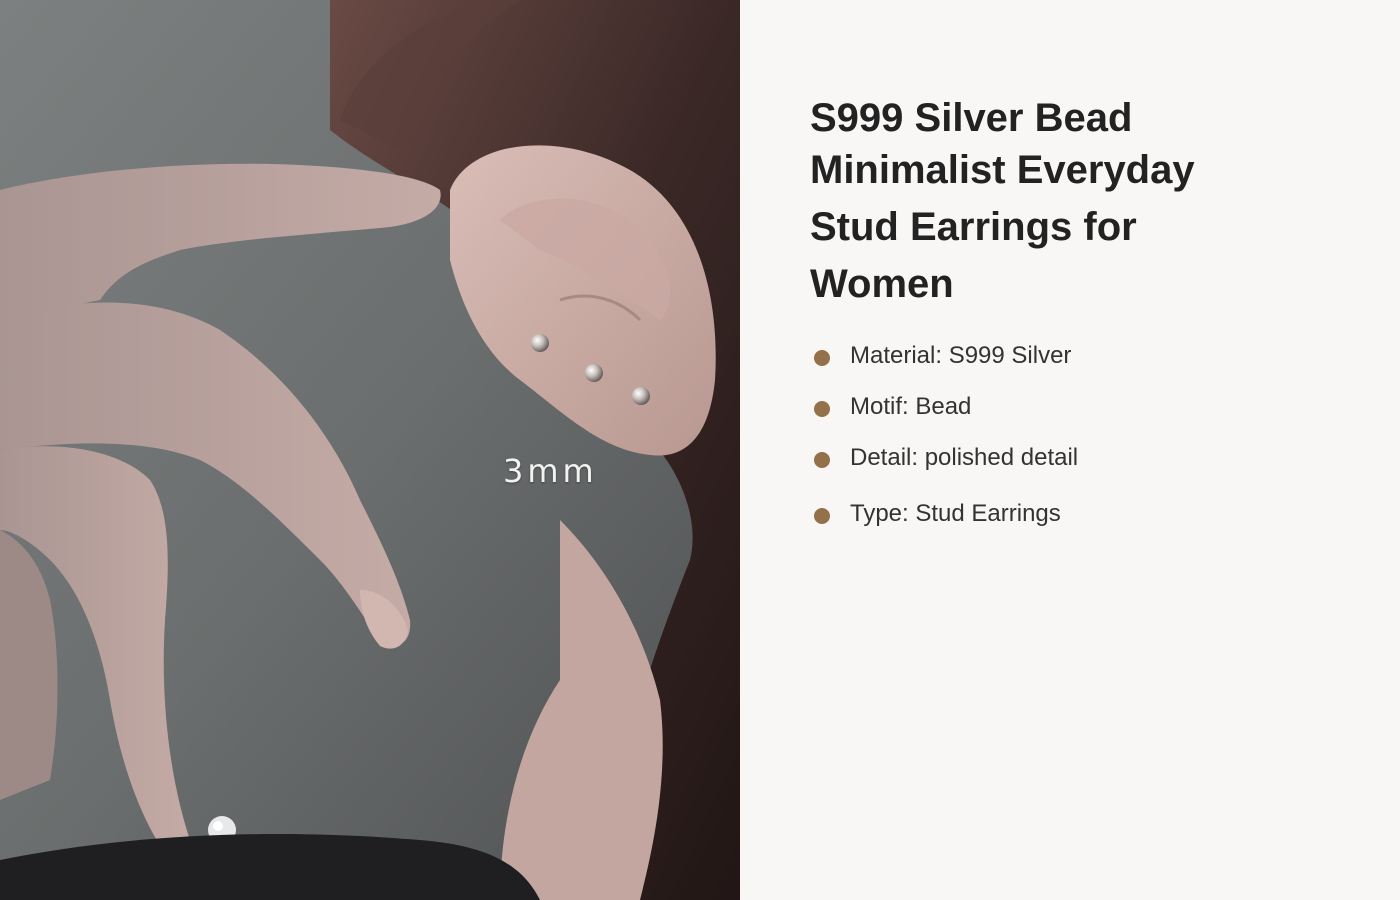 This screenshot has height=900, width=1400. I want to click on size-label: 3mm, so click(550, 471).